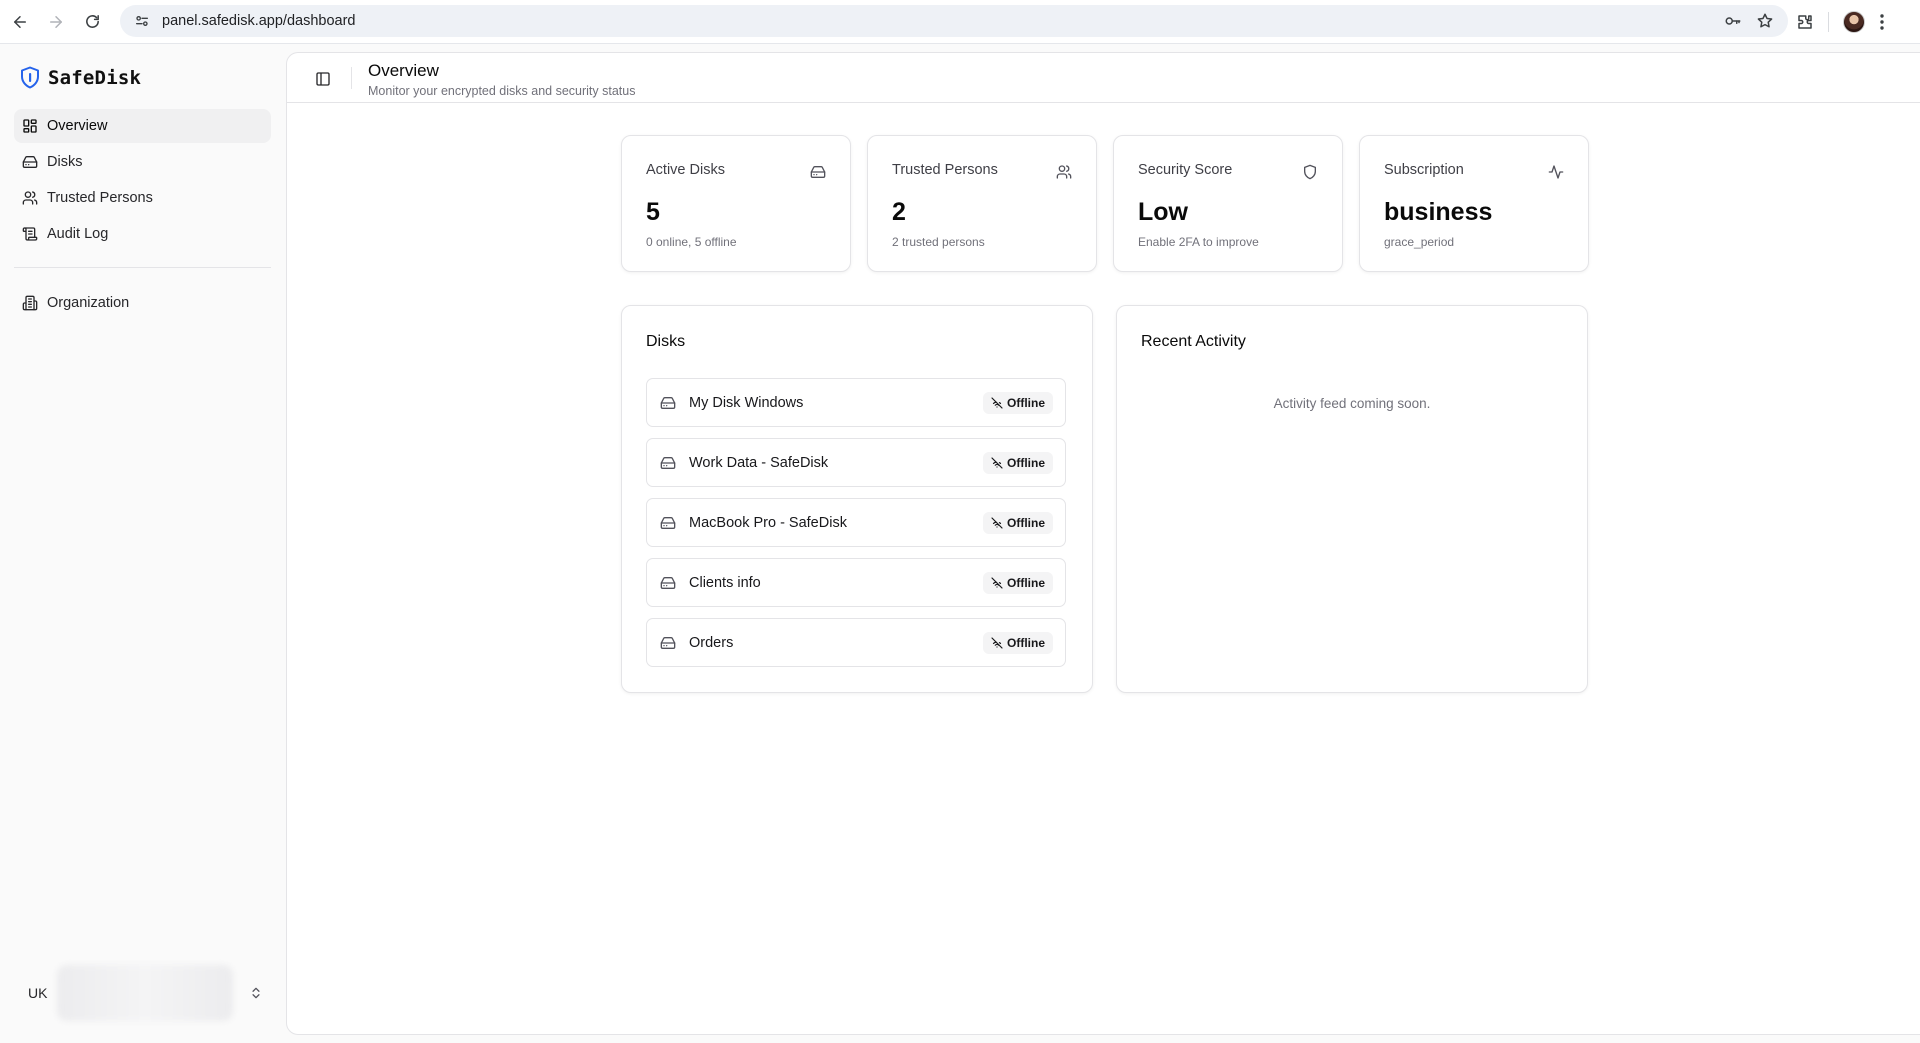 The height and width of the screenshot is (1043, 1920). Describe the element at coordinates (768, 522) in the screenshot. I see `disk-name: MacBook Pro - SafeDisk` at that location.